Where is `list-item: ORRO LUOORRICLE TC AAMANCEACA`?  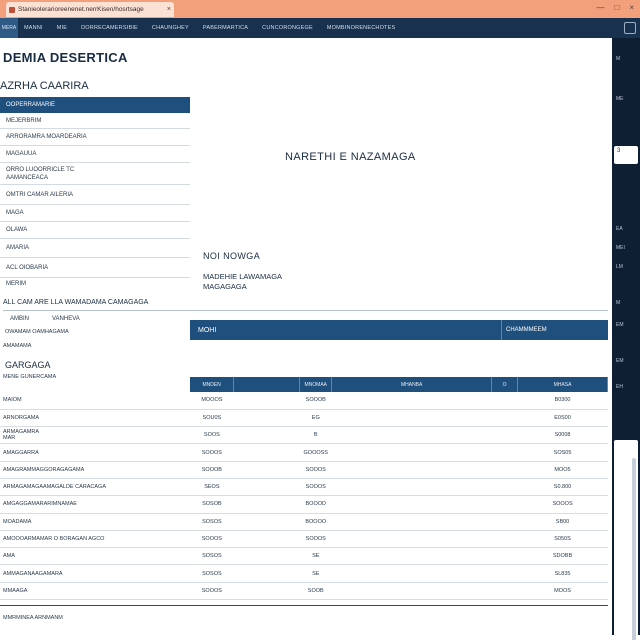
list-item: ORRO LUOORRICLE TC AAMANCEACA is located at coordinates (95, 174).